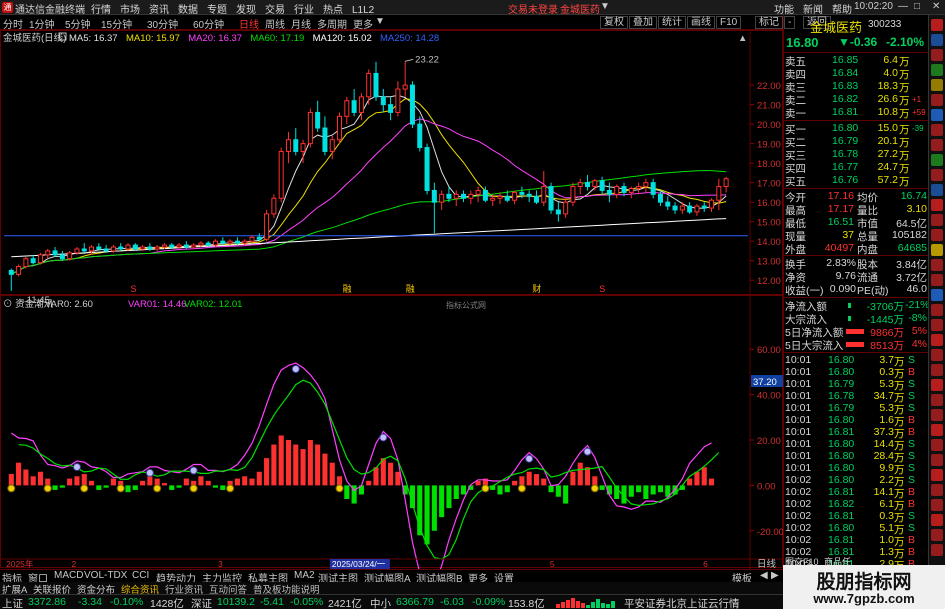 The width and height of the screenshot is (945, 609). I want to click on trade-volume: 14.4, so click(883, 444).